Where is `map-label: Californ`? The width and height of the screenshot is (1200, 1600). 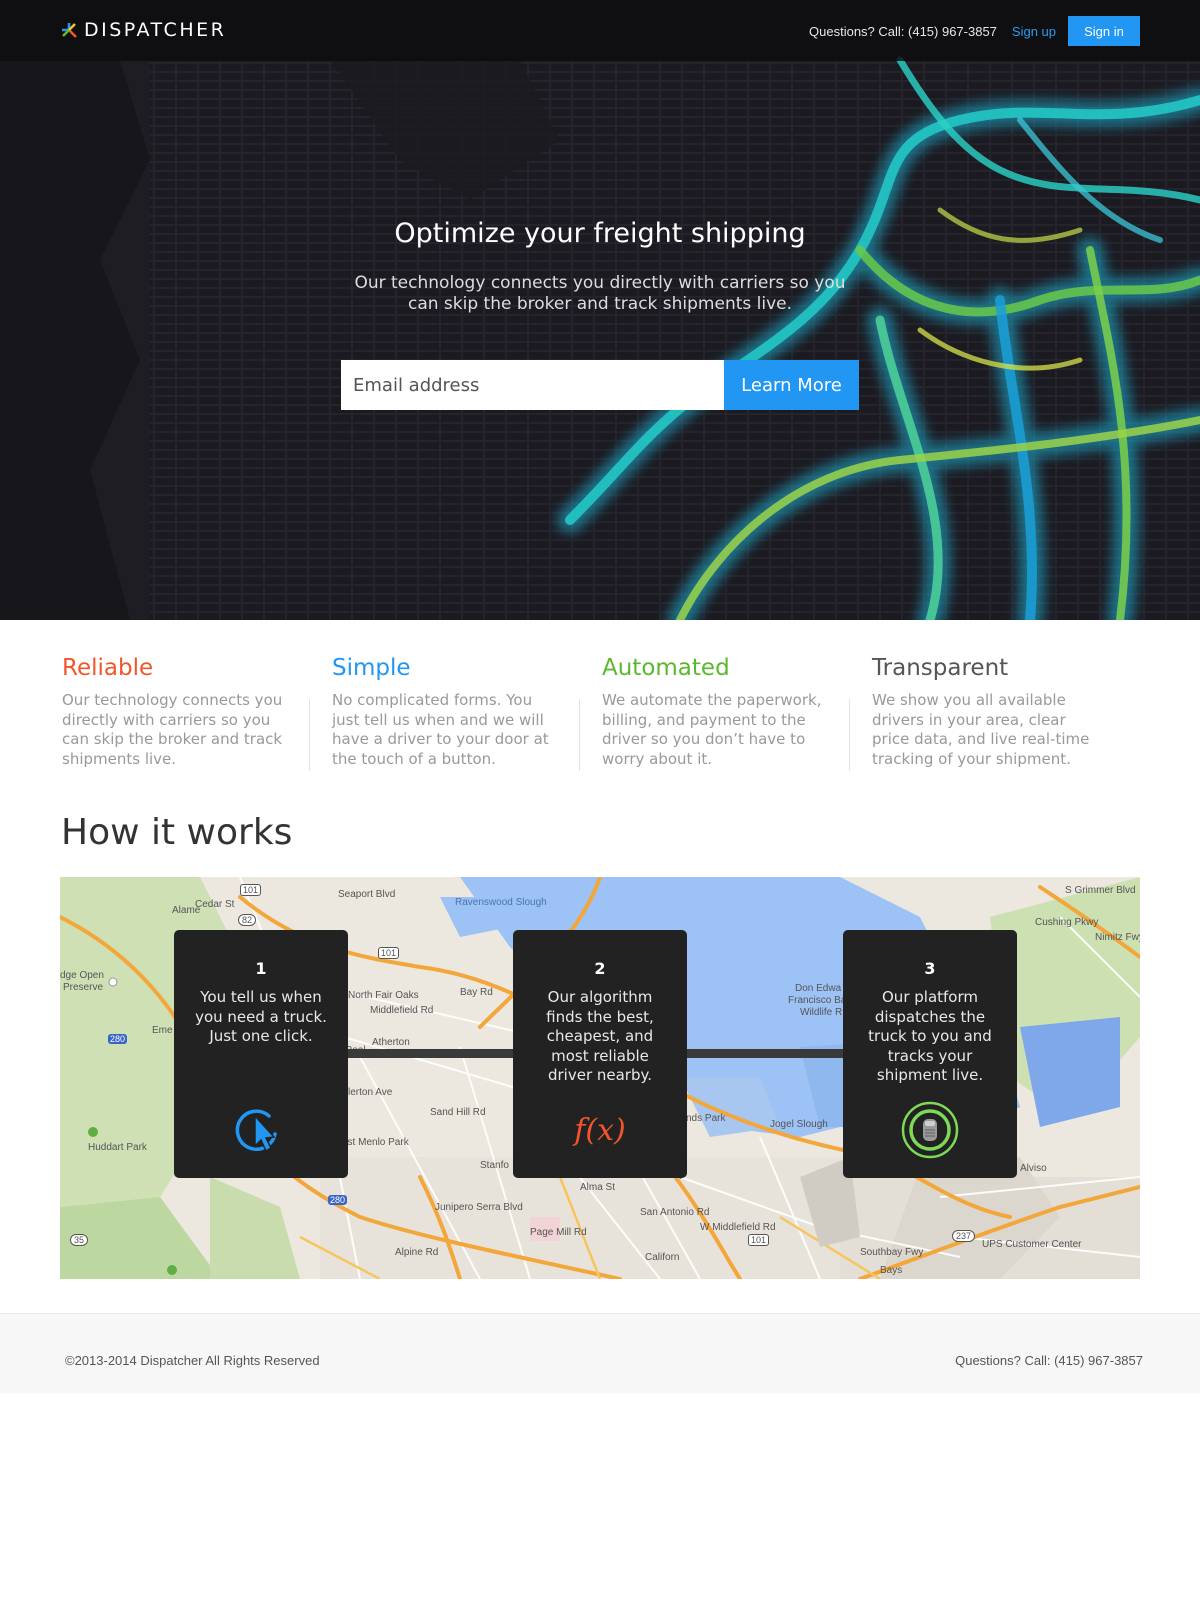 map-label: Californ is located at coordinates (662, 1257).